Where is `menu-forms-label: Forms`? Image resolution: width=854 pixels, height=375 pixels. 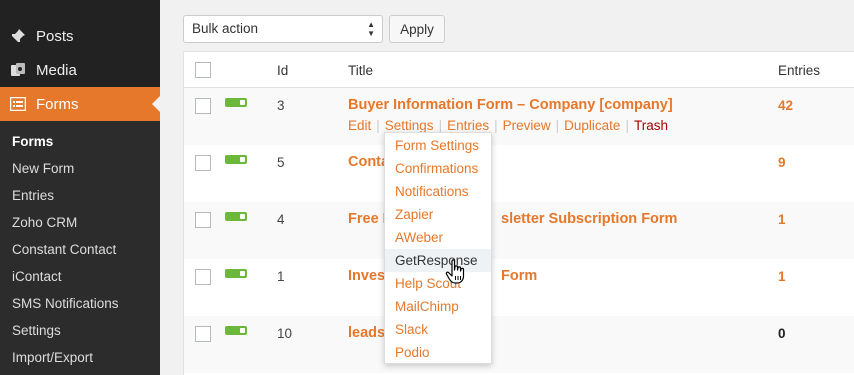 menu-forms-label: Forms is located at coordinates (57, 104).